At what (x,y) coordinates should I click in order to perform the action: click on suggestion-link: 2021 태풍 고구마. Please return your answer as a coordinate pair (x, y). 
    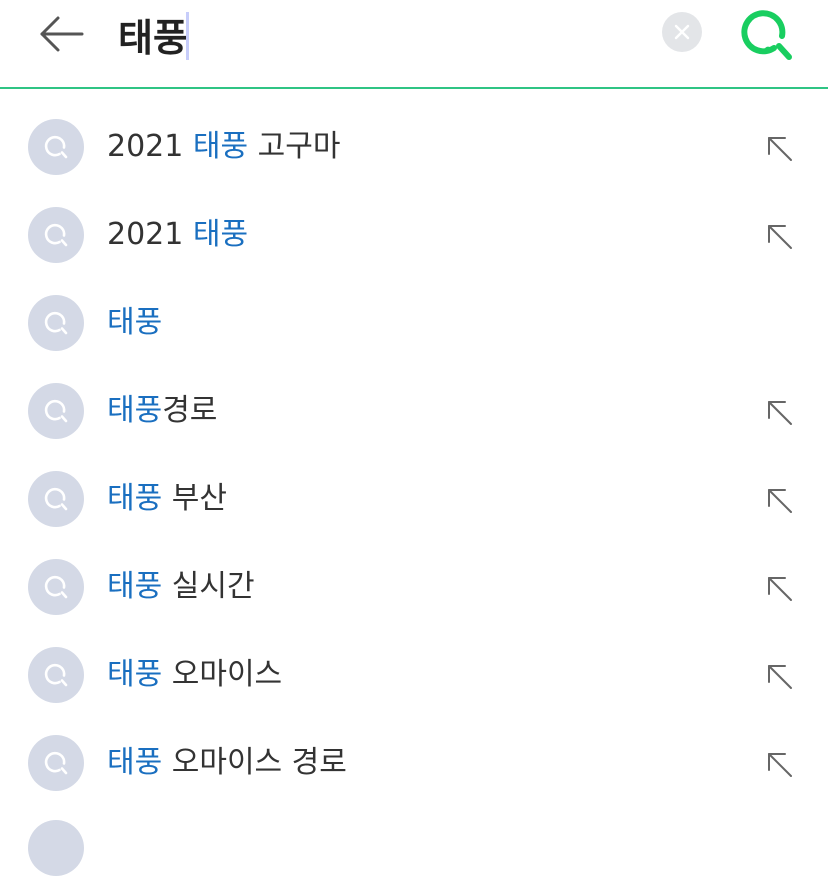
    Looking at the image, I should click on (370, 135).